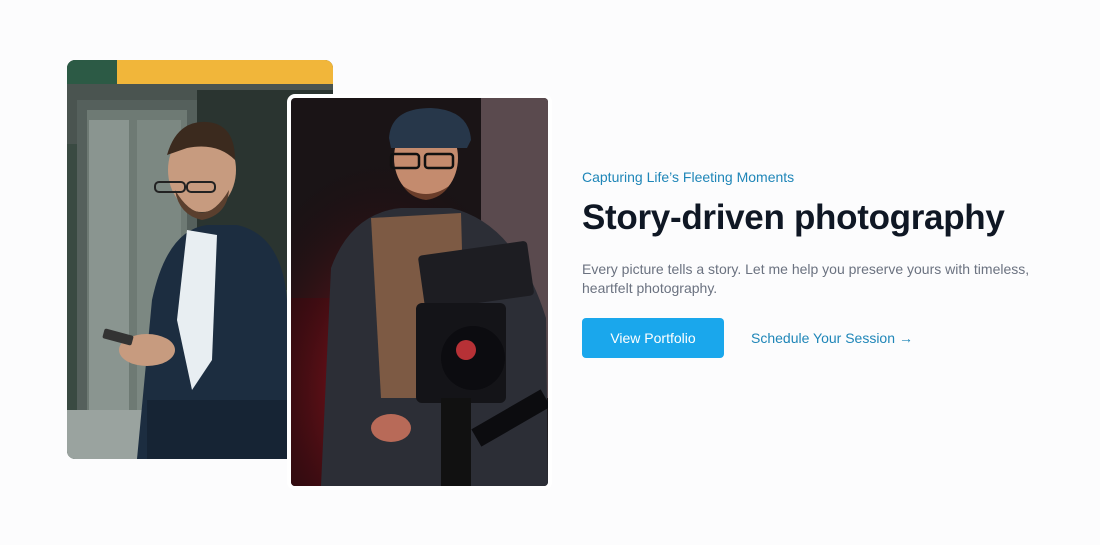 The width and height of the screenshot is (1100, 545). I want to click on view-portfolio-button: View Portfolio, so click(653, 338).